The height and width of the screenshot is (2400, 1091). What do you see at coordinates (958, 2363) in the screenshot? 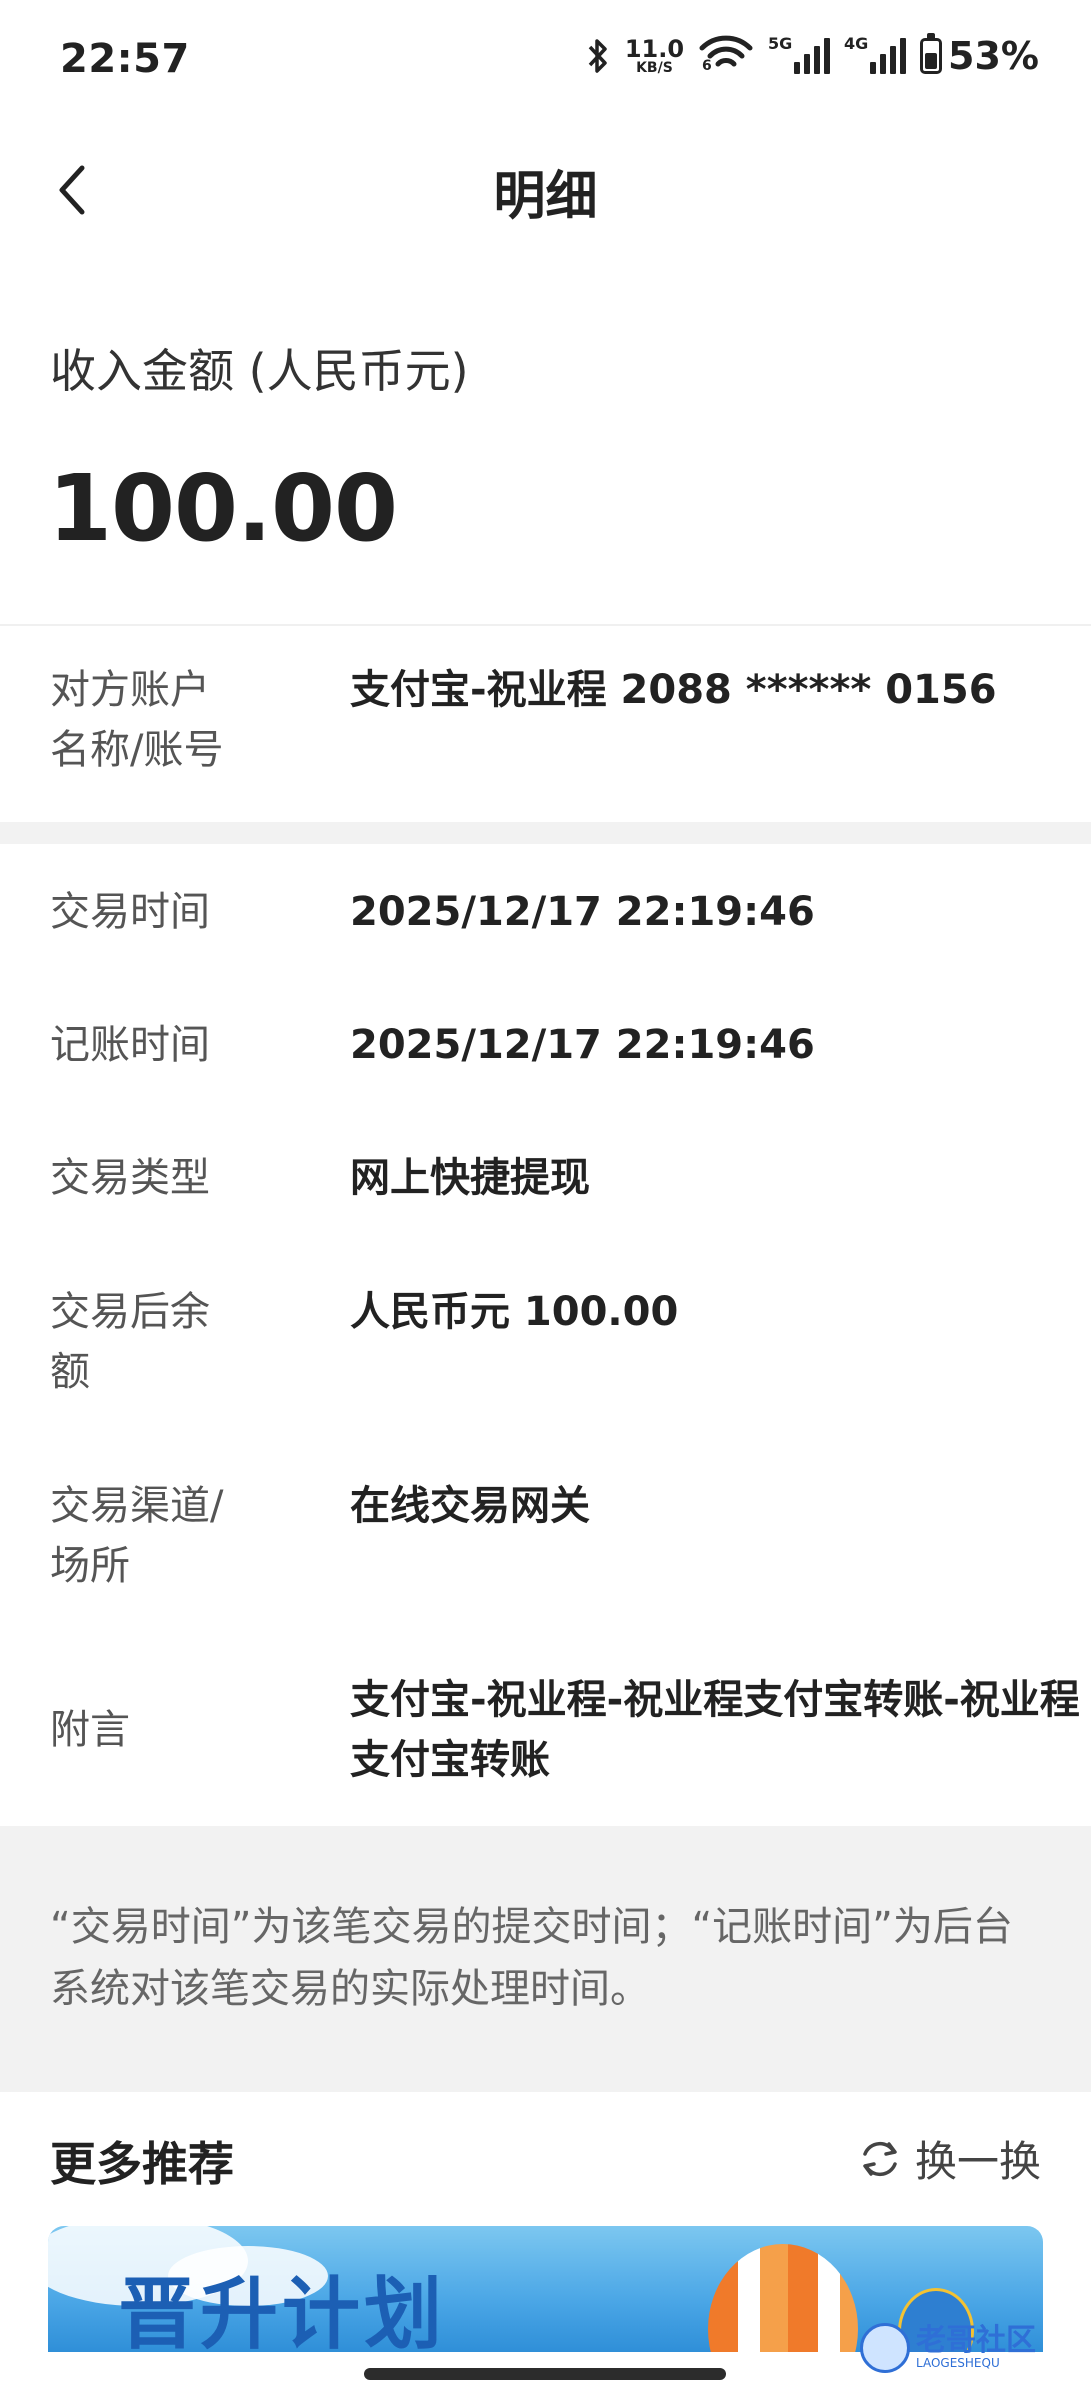
I see `watermark-sub: LAOGESHEQU` at bounding box center [958, 2363].